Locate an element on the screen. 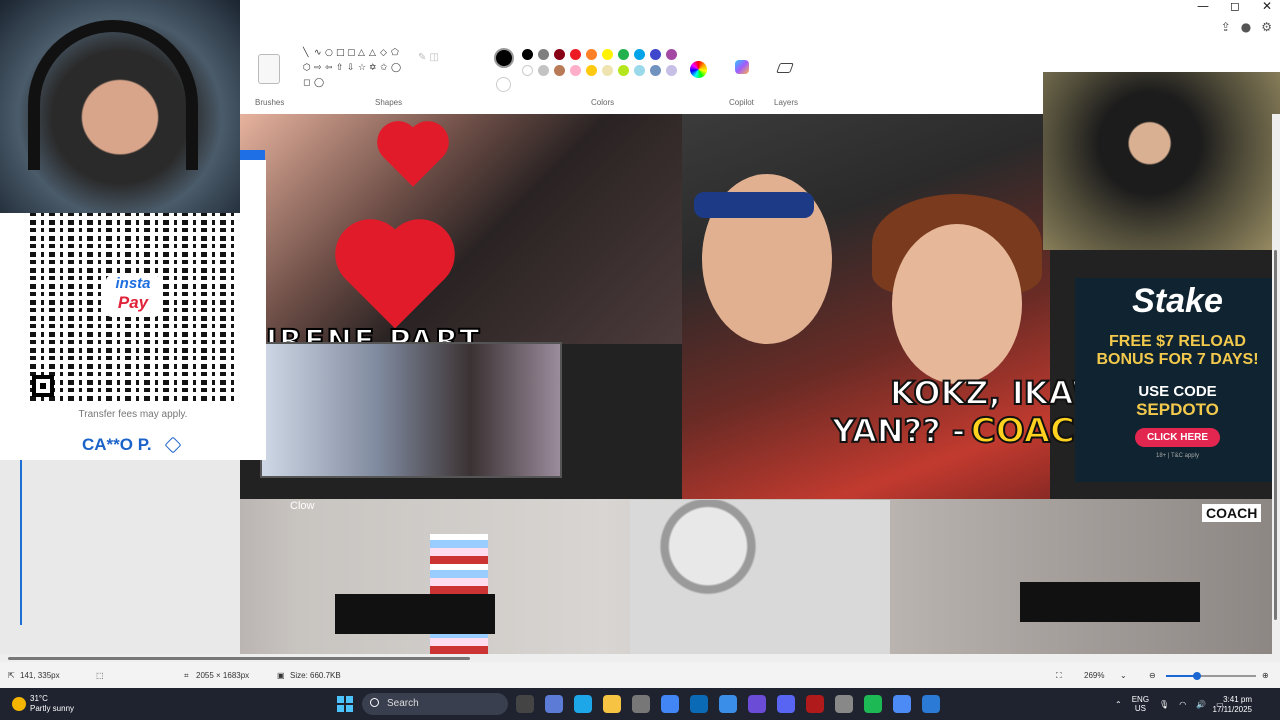 This screenshot has height=720, width=1280. shape-tool-icon: ⇦ is located at coordinates (330, 68).